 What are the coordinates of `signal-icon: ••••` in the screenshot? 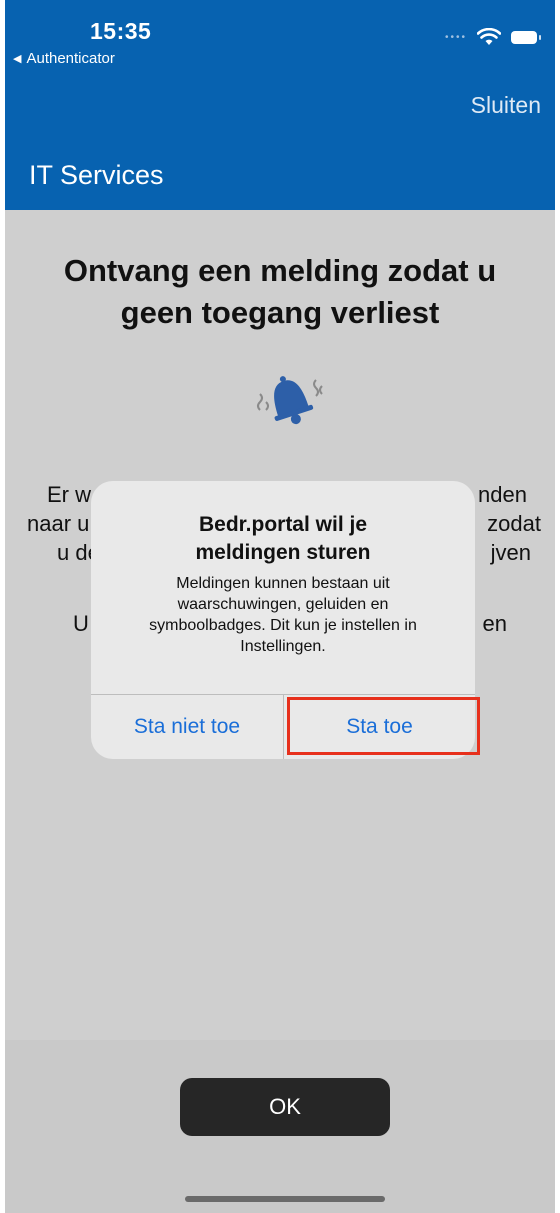 It's located at (455, 37).